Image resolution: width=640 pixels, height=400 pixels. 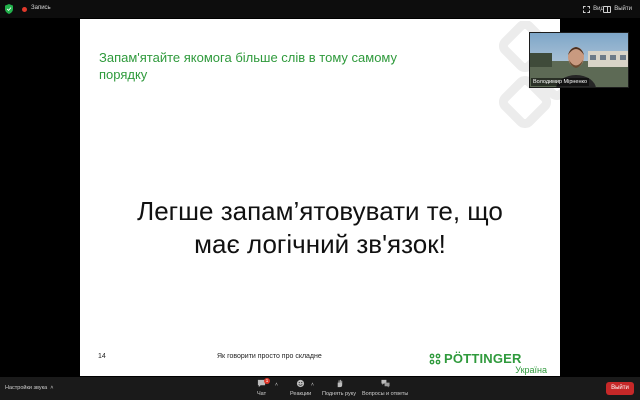 I want to click on qa-icon, so click(x=385, y=383).